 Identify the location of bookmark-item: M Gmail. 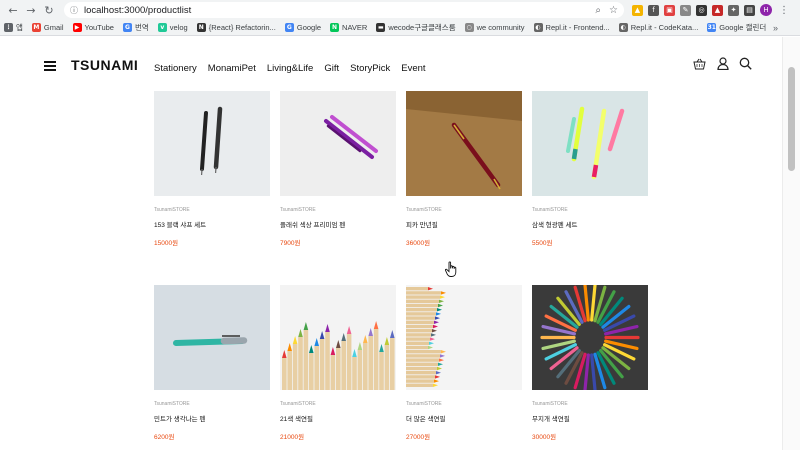
(47, 27).